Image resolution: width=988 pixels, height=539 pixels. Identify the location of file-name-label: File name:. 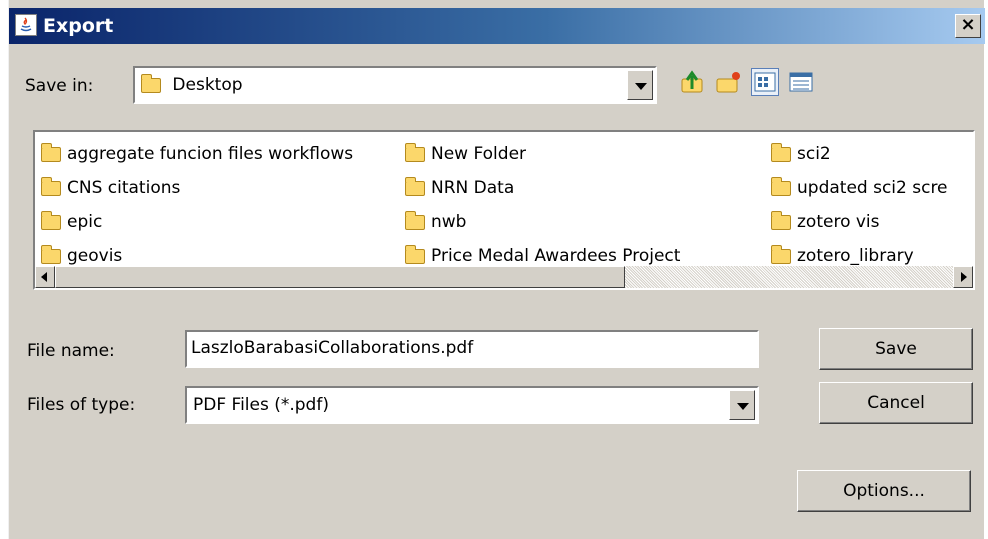
(71, 351).